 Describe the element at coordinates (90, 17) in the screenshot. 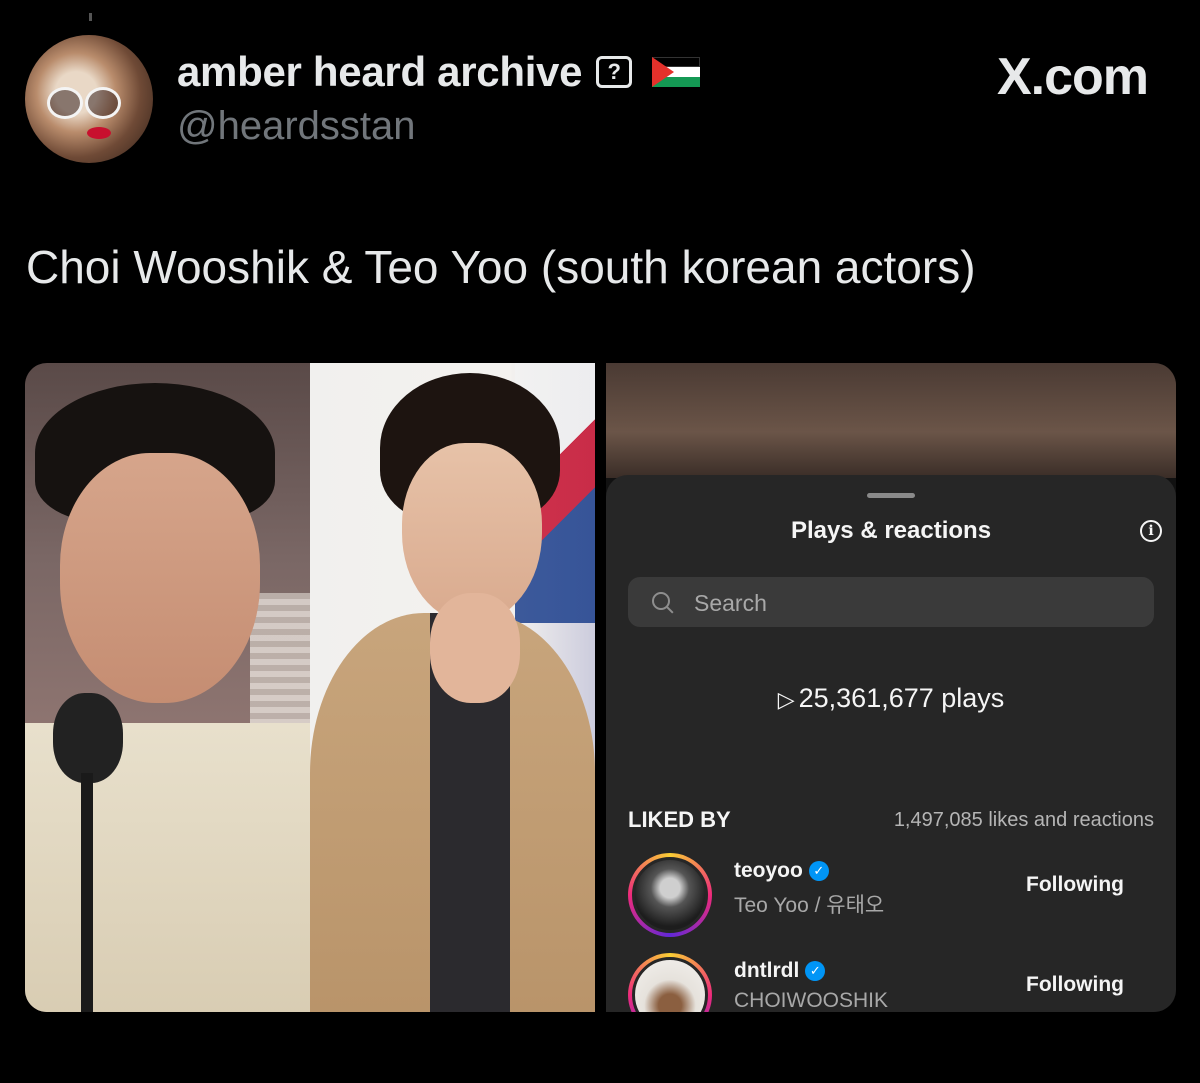

I see `top-mark` at that location.